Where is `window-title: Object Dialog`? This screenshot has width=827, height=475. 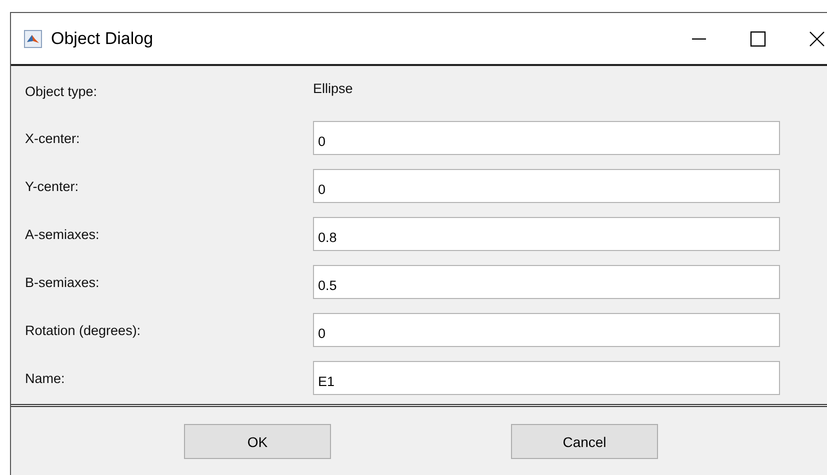
window-title: Object Dialog is located at coordinates (102, 38).